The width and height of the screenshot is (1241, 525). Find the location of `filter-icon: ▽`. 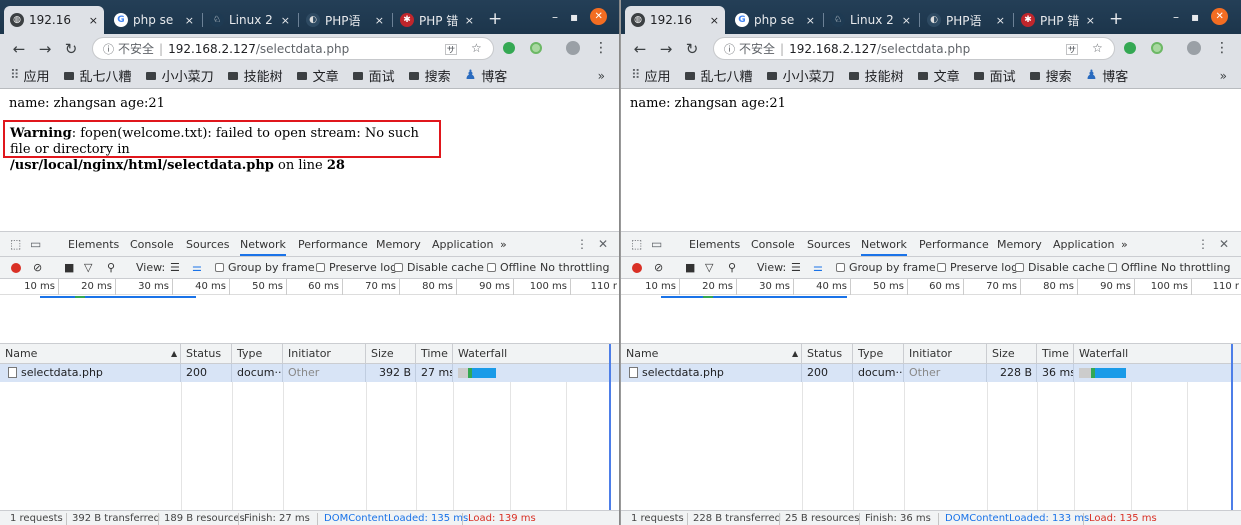

filter-icon: ▽ is located at coordinates (88, 267).